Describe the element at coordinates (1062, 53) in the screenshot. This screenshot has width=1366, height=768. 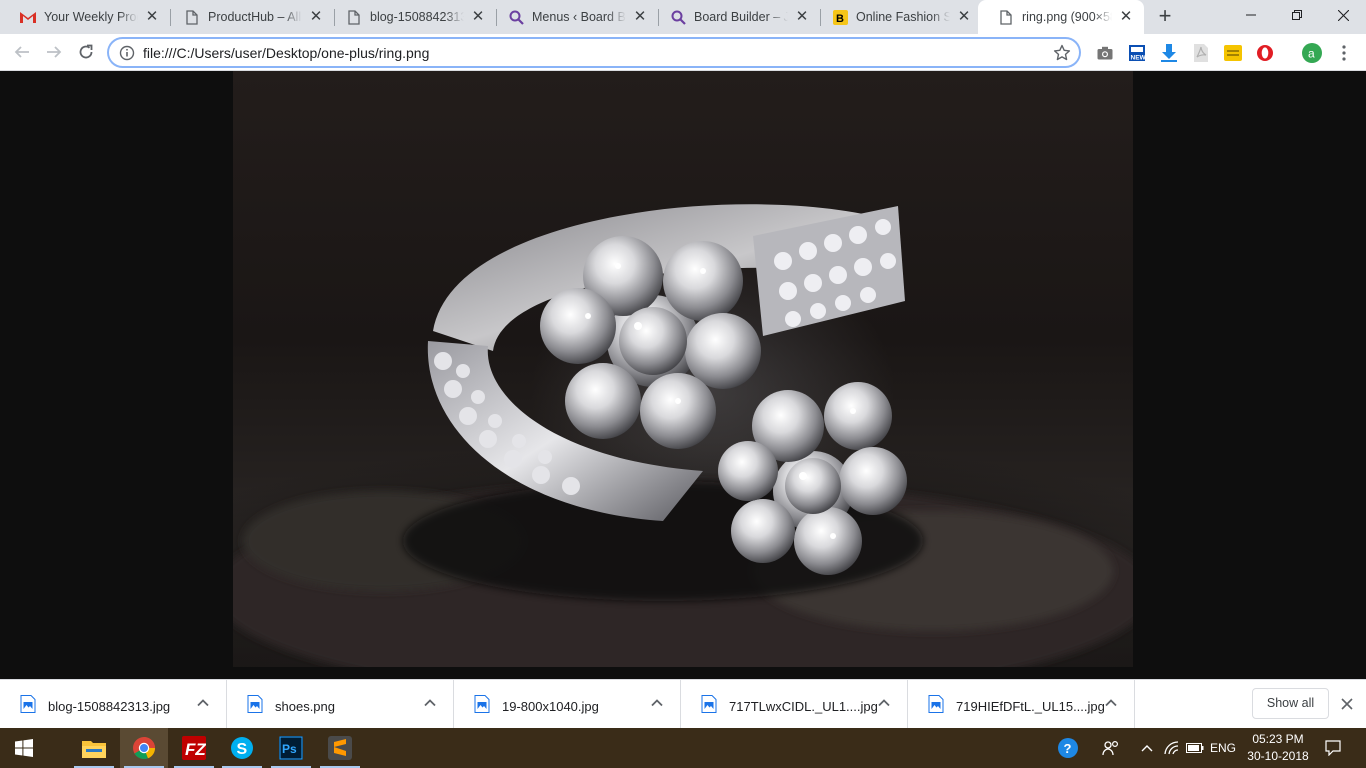
I see `bookmark-star-icon` at that location.